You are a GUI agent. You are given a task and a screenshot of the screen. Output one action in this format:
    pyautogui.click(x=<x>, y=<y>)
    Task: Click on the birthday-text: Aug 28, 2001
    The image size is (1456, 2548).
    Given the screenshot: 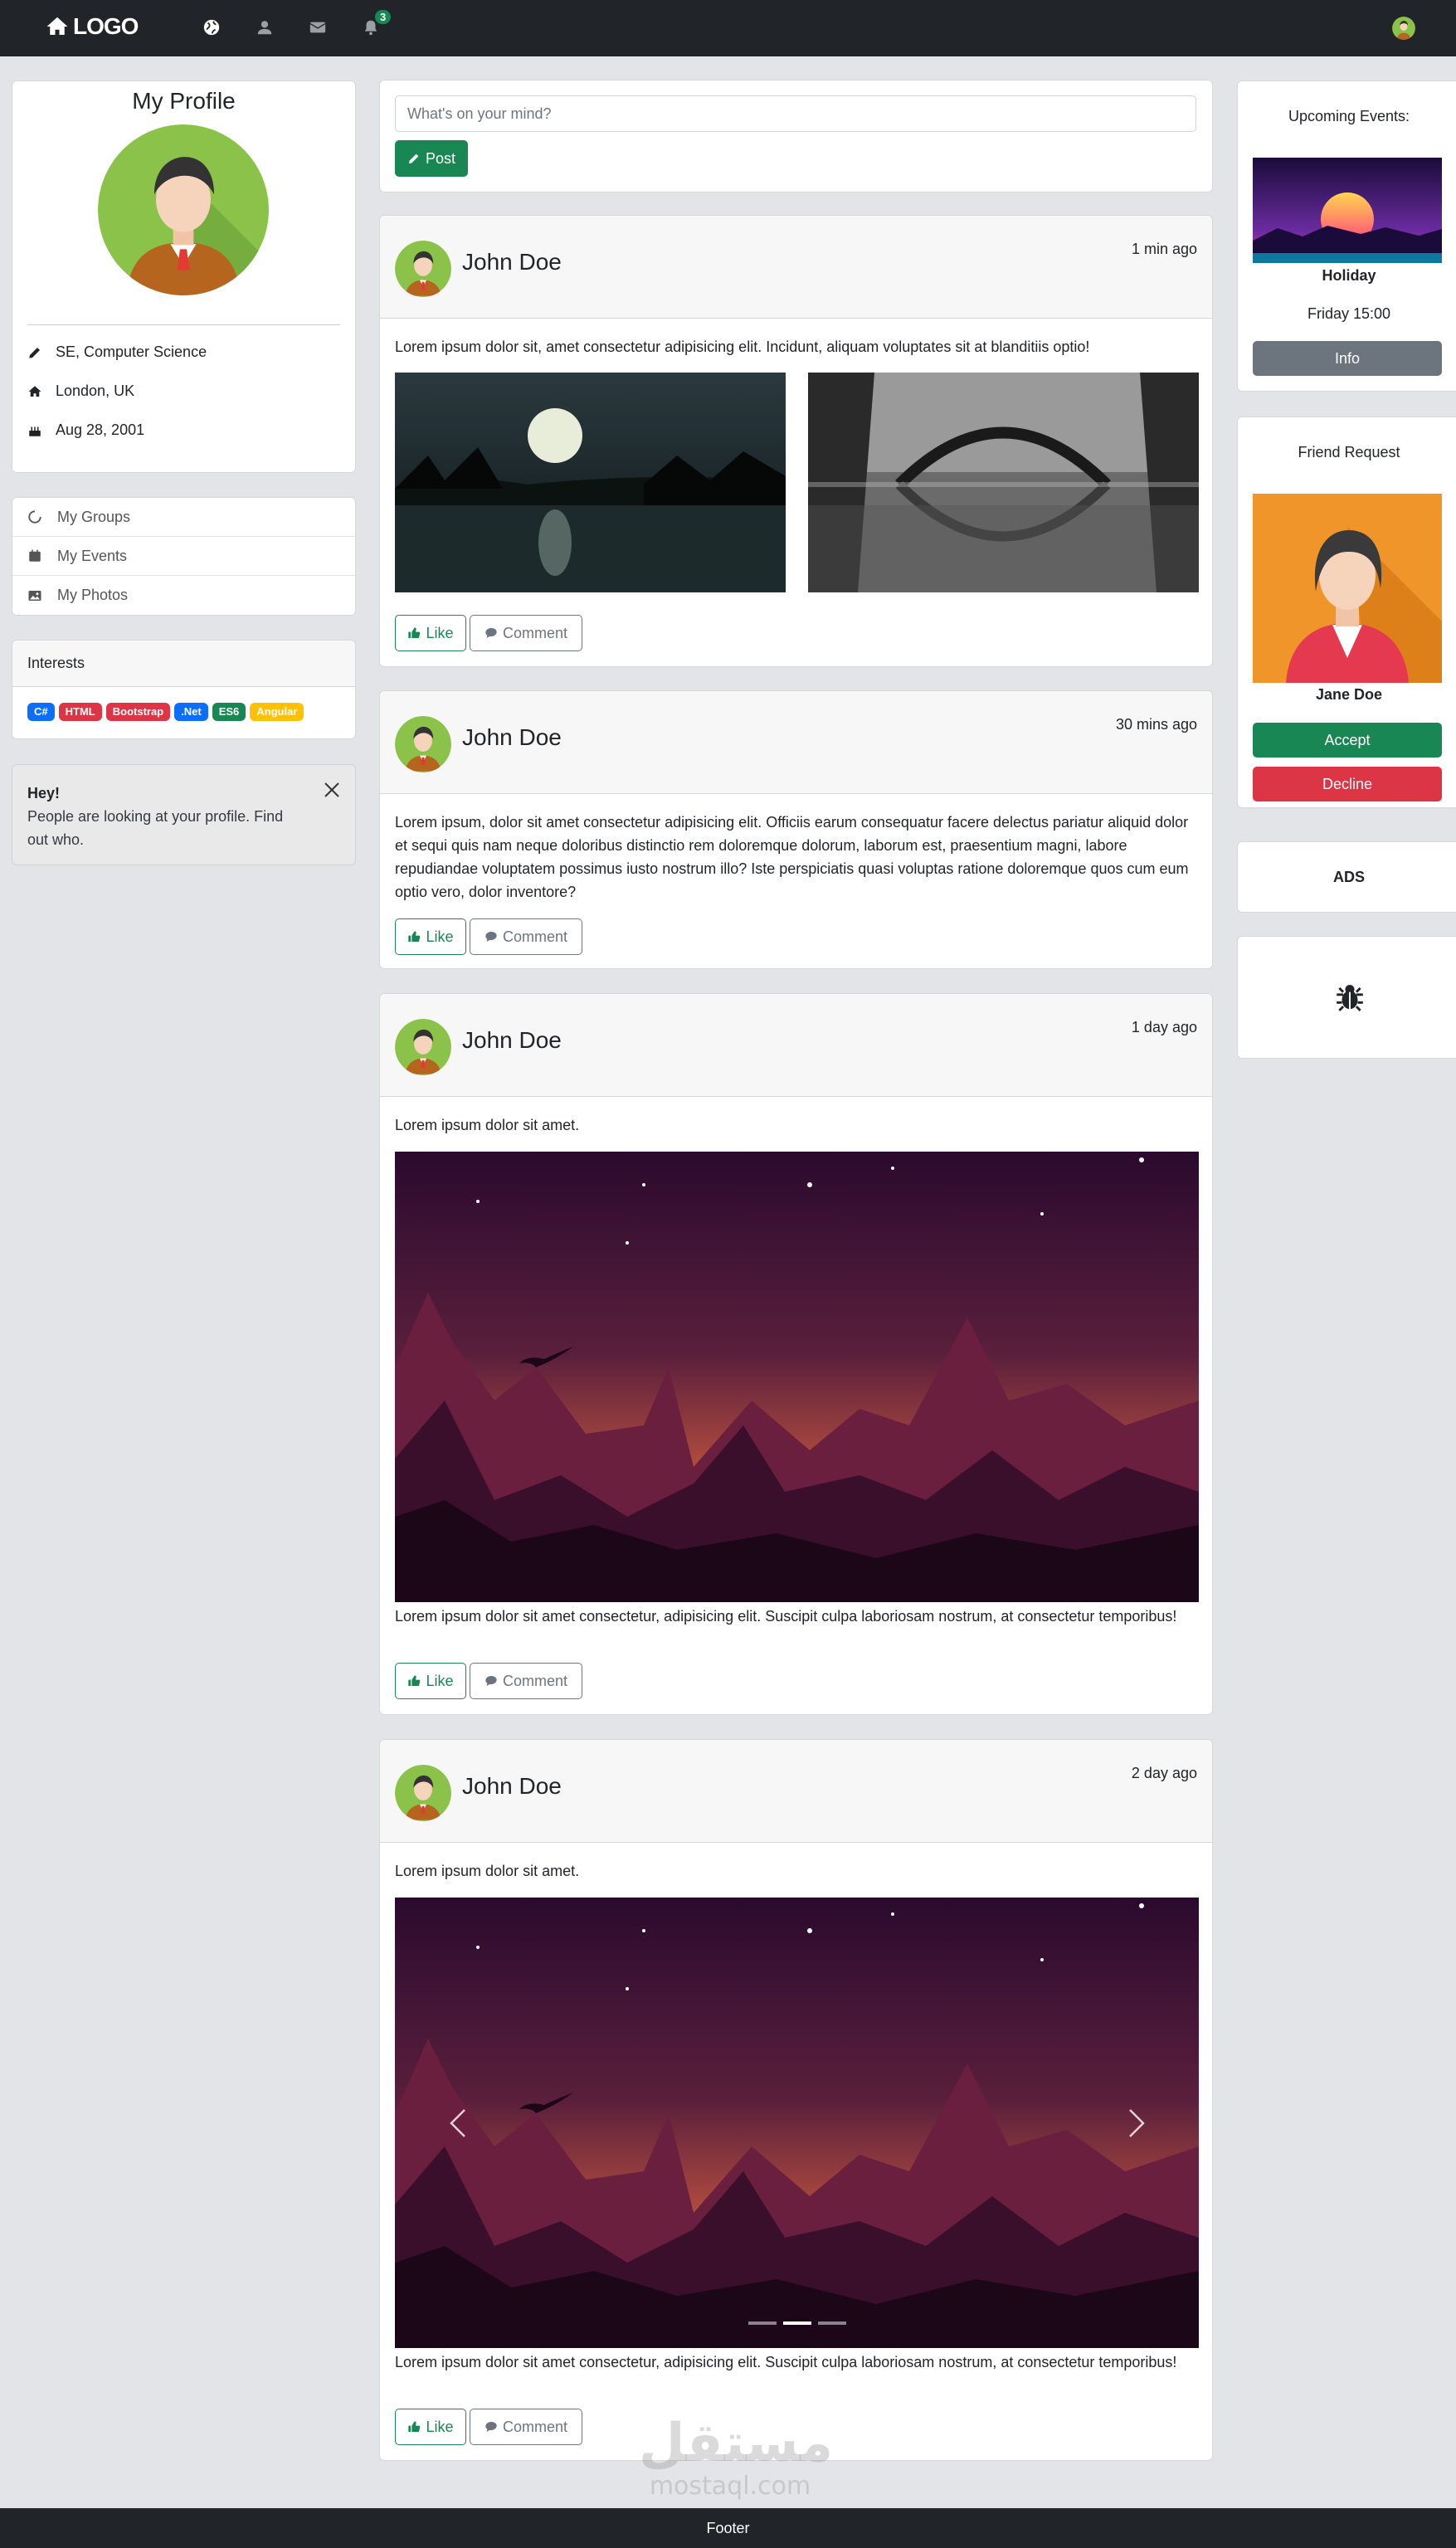 What is the action you would take?
    pyautogui.click(x=100, y=429)
    